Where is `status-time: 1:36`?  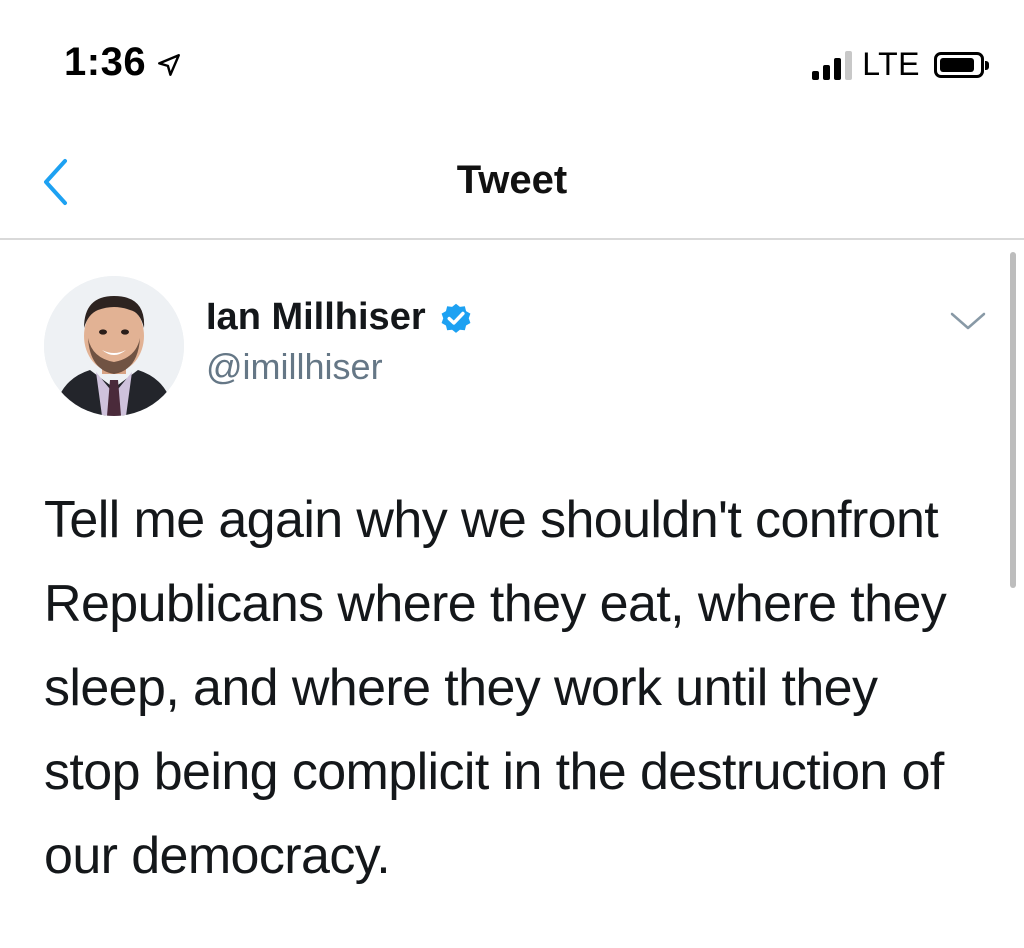 status-time: 1:36 is located at coordinates (105, 62).